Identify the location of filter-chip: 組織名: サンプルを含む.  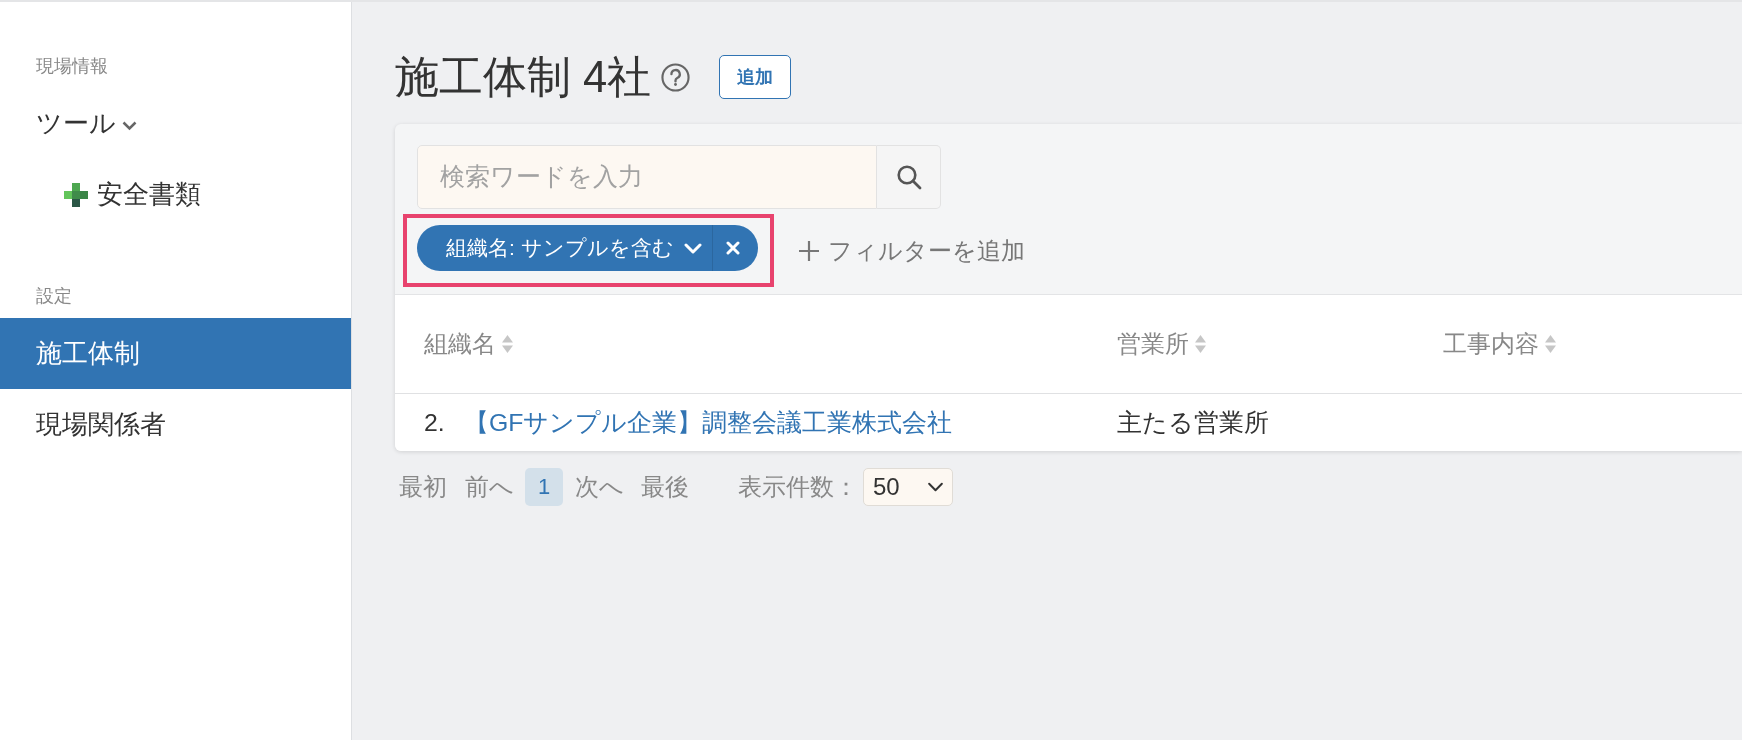
(564, 248).